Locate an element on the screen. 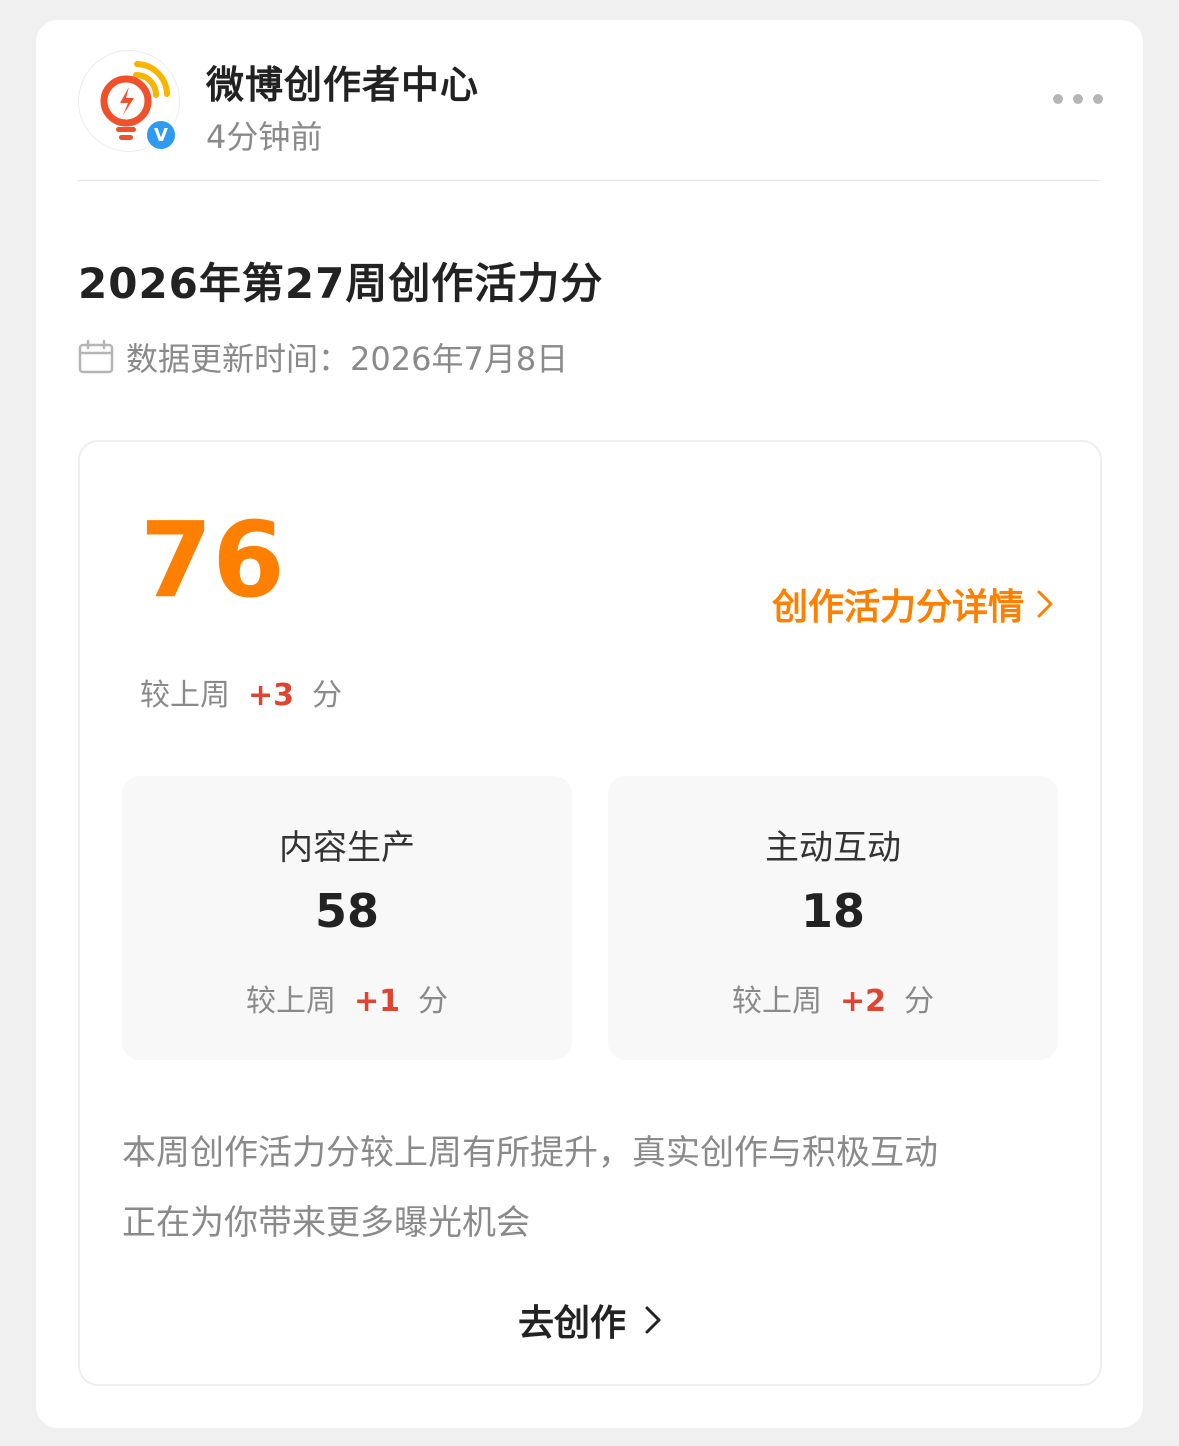 The height and width of the screenshot is (1446, 1179). calendar-icon is located at coordinates (96, 356).